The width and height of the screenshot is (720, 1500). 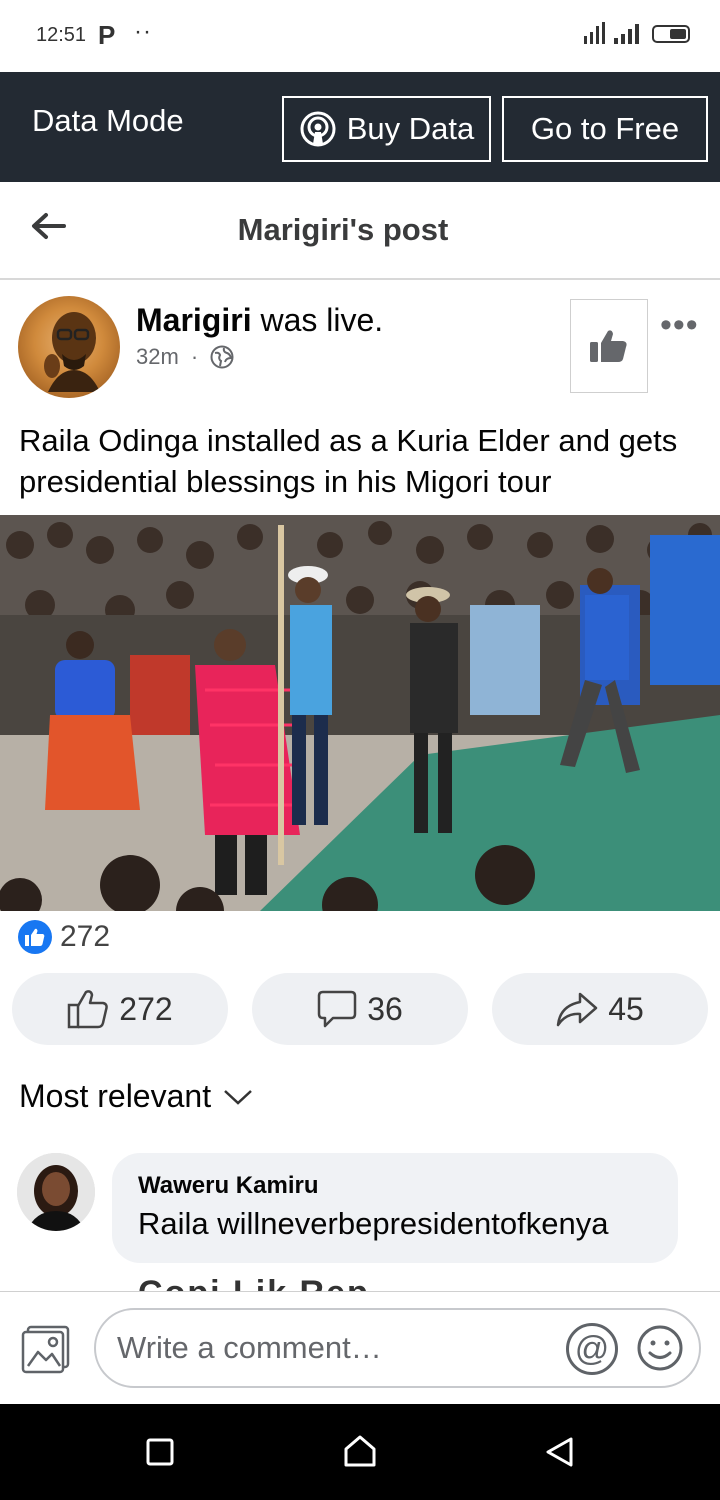 What do you see at coordinates (626, 1008) in the screenshot?
I see `share-count: 45` at bounding box center [626, 1008].